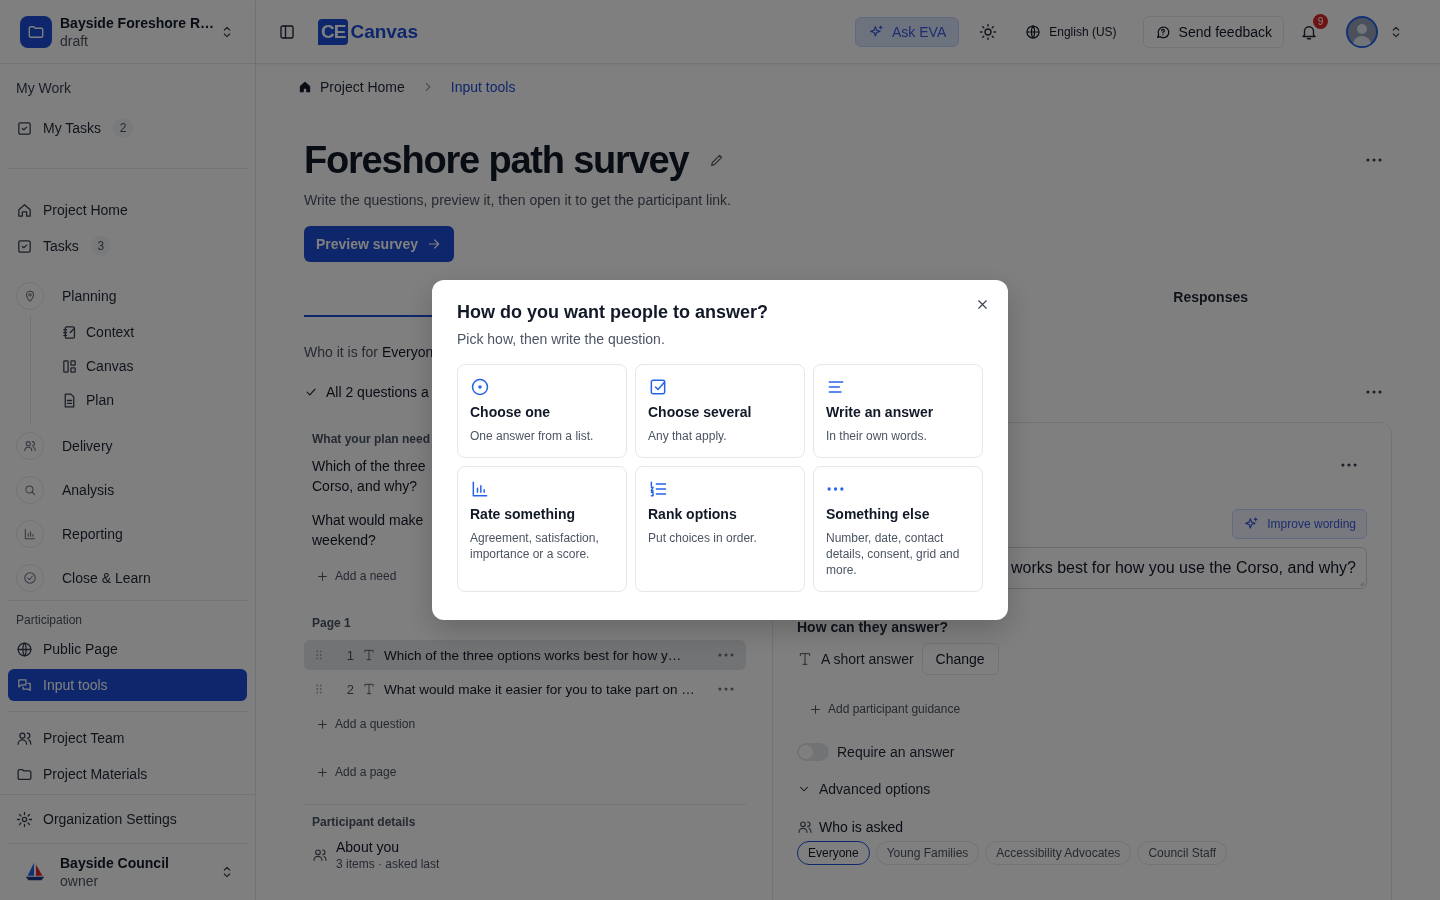 This screenshot has height=900, width=1440. I want to click on answer-type-option: Choose one One answer from a list., so click(542, 411).